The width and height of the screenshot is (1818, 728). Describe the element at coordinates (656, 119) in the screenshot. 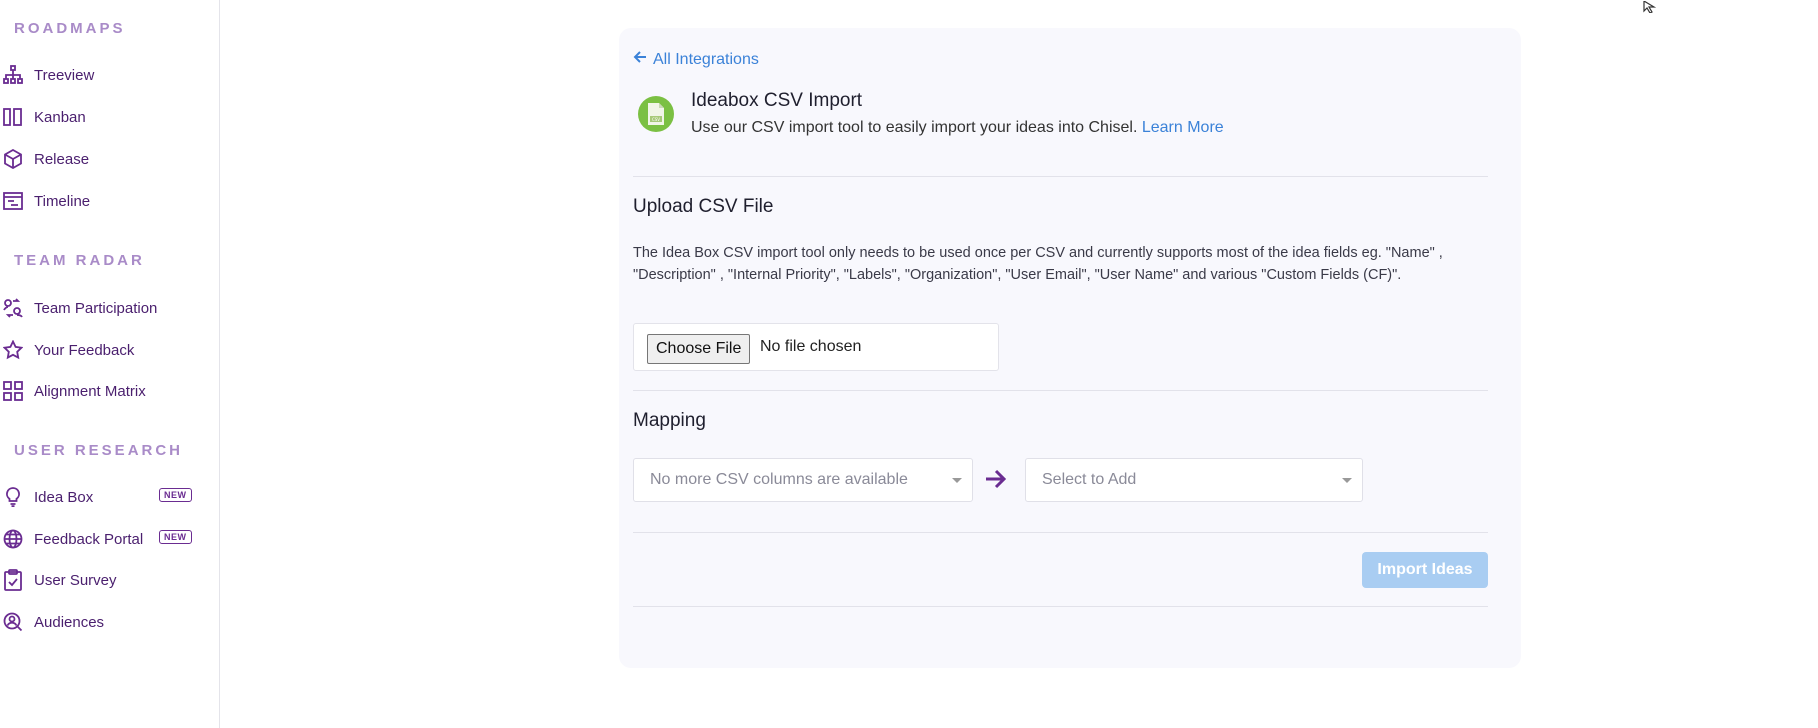

I see `svg-text: CSV` at that location.